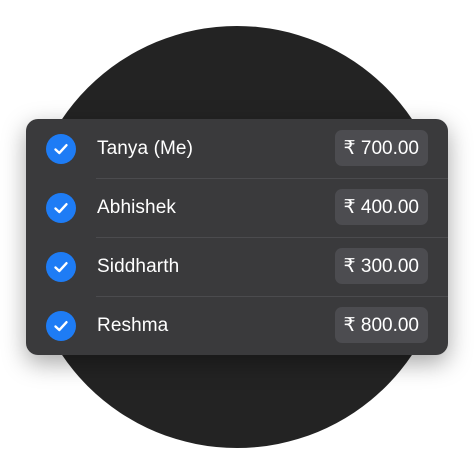 The height and width of the screenshot is (474, 474). What do you see at coordinates (381, 266) in the screenshot?
I see `amount-field: ₹ 300.00` at bounding box center [381, 266].